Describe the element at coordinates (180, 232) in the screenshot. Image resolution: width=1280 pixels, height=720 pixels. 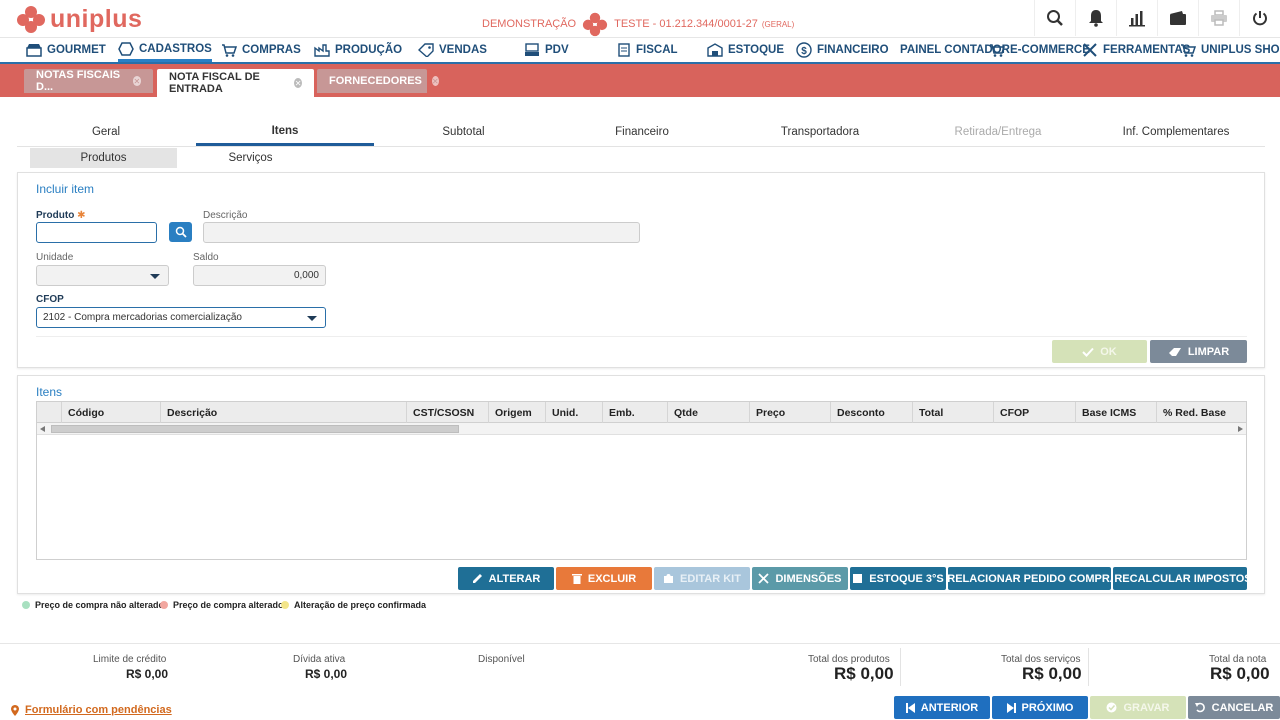
I see `search-product-button` at that location.